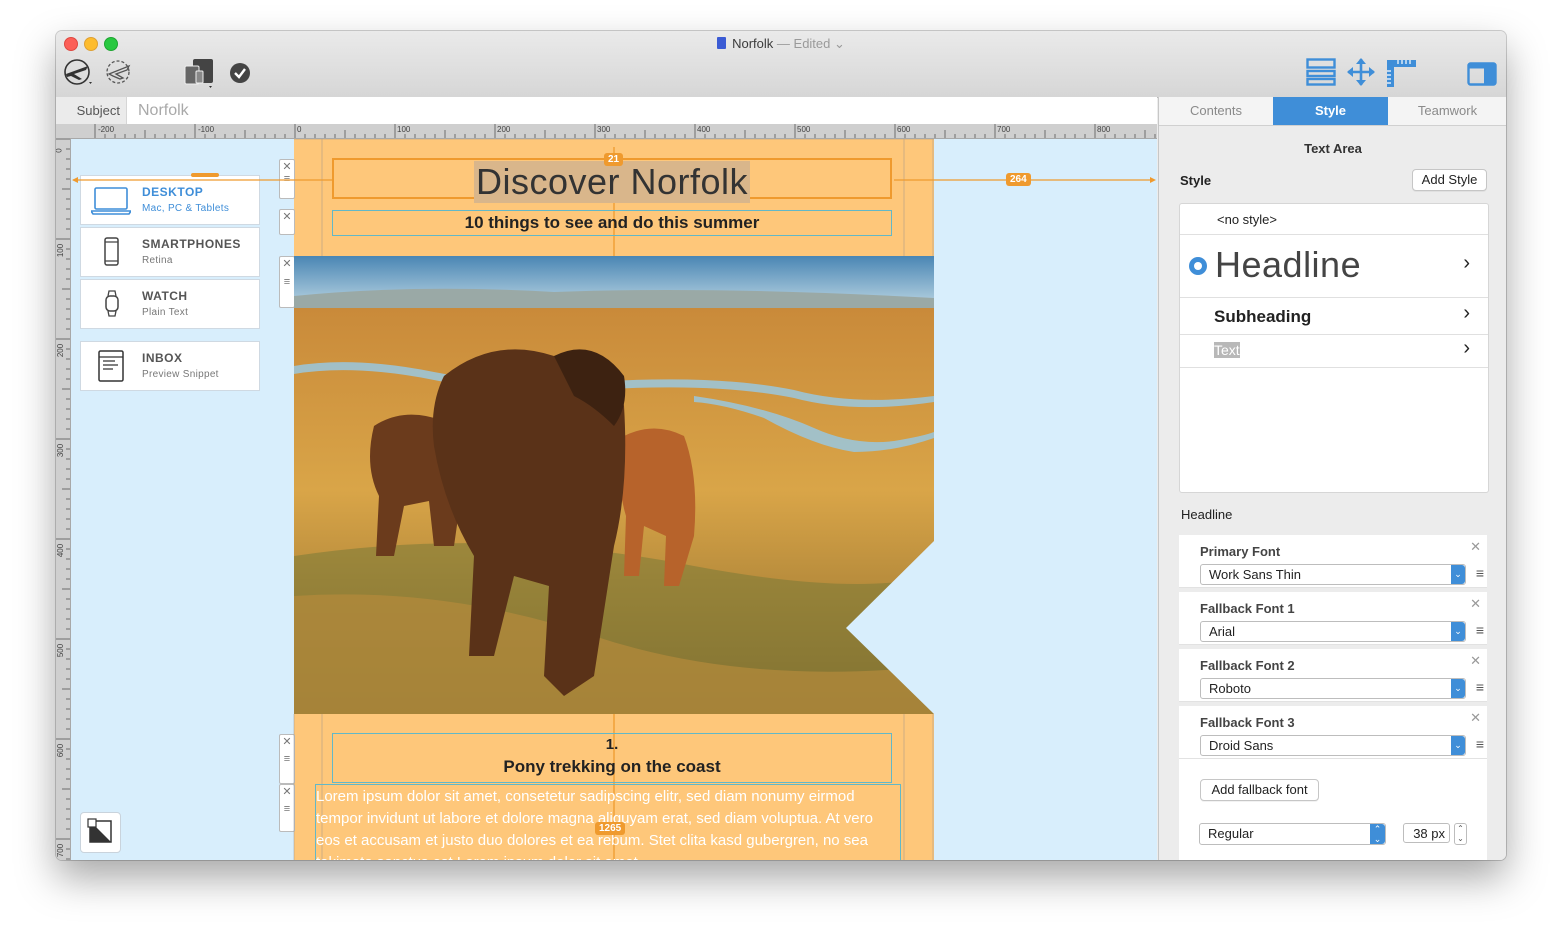 The height and width of the screenshot is (941, 1562). Describe the element at coordinates (1361, 72) in the screenshot. I see `move-icon` at that location.